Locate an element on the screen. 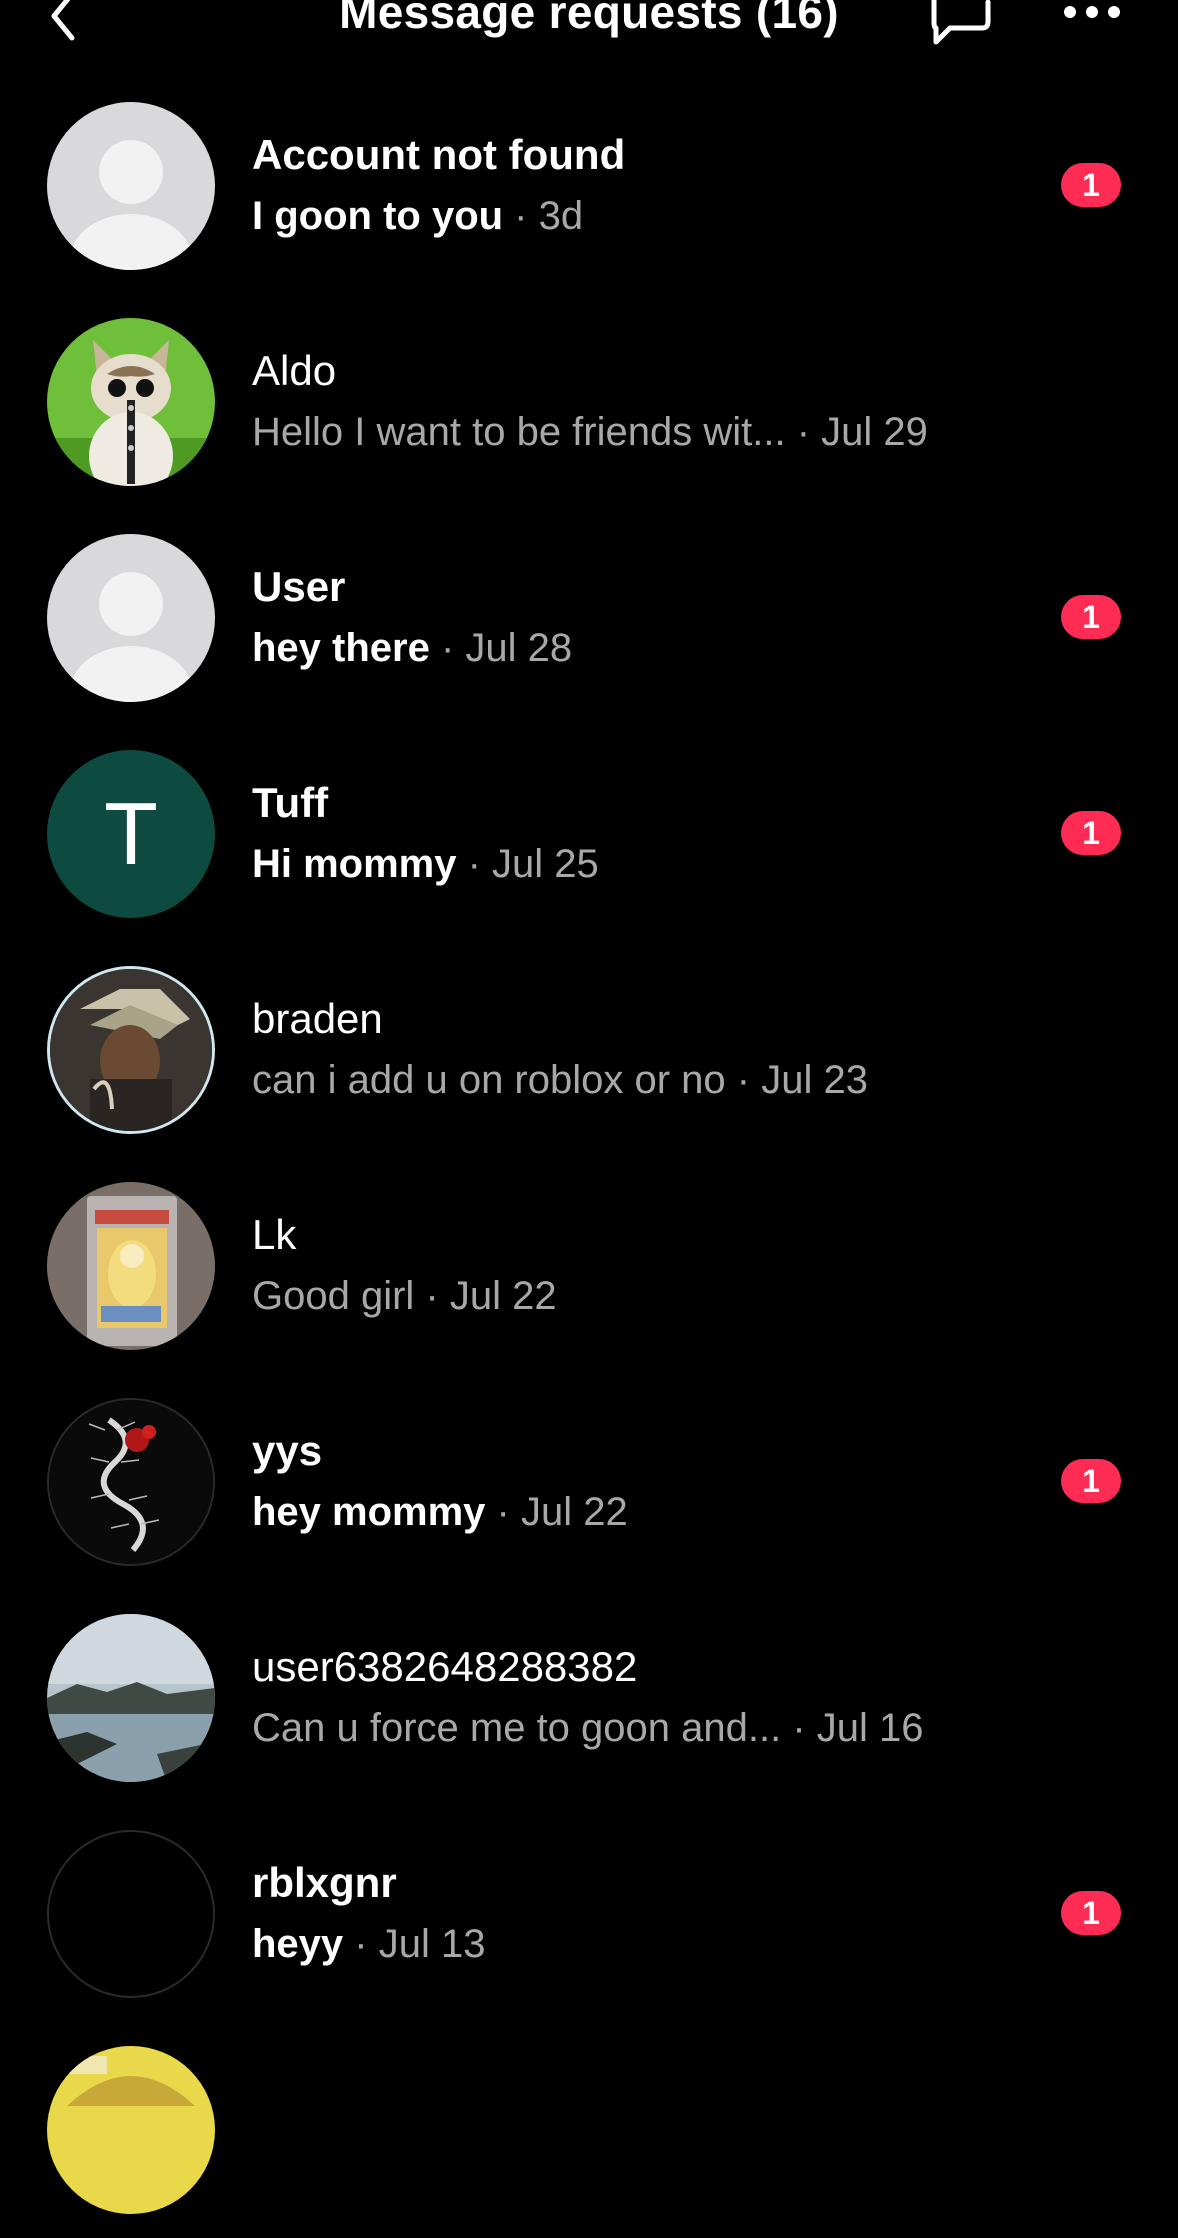 The width and height of the screenshot is (1178, 2238). centipede-photo-icon is located at coordinates (131, 1482).